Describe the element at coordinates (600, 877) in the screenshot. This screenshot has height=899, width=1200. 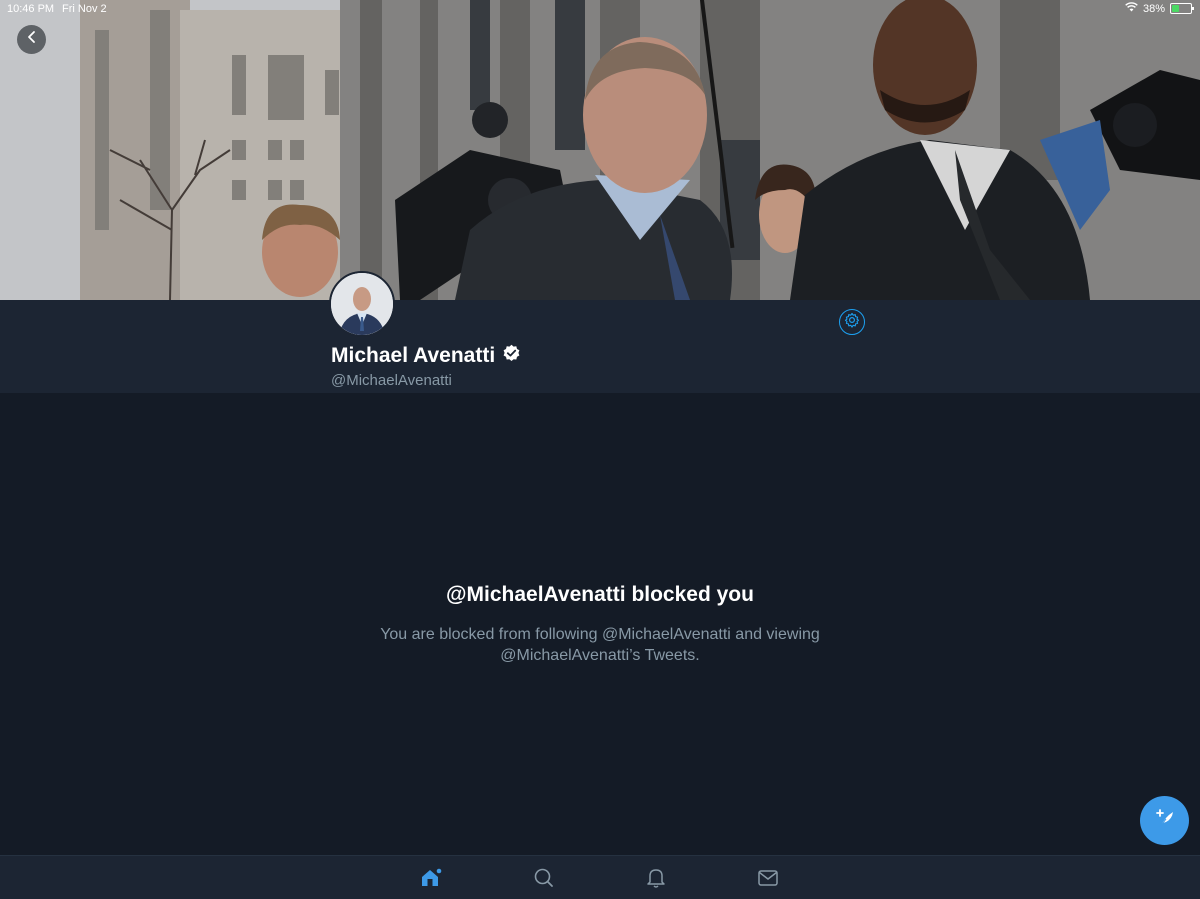
I see `bottom-tab-bar` at that location.